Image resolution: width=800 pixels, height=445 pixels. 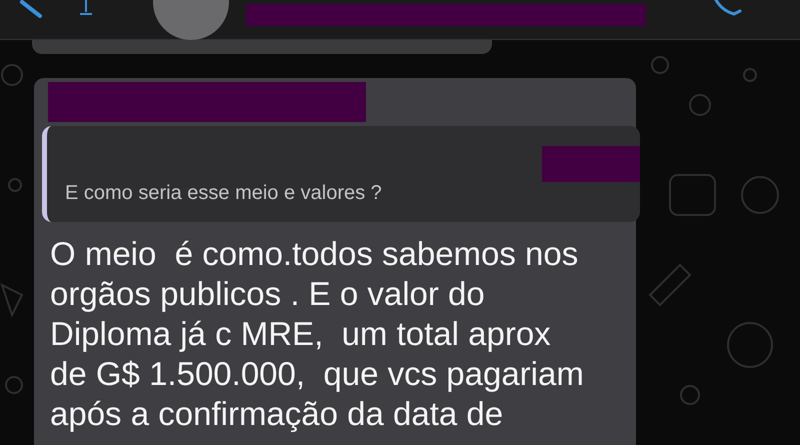 What do you see at coordinates (317, 374) in the screenshot?
I see `message-text-line: de G$ 1.500.000, que vcs pagariam` at bounding box center [317, 374].